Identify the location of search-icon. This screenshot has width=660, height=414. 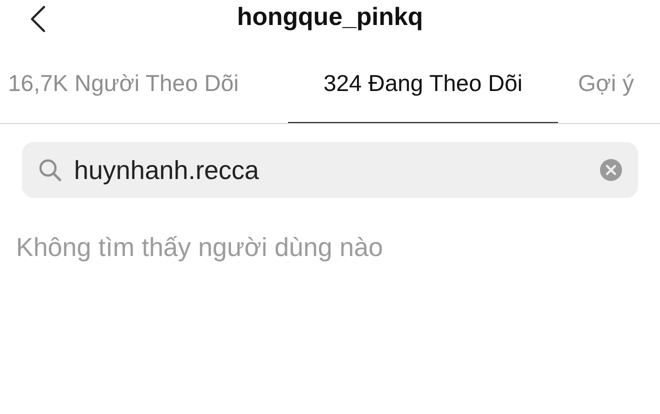
(50, 170).